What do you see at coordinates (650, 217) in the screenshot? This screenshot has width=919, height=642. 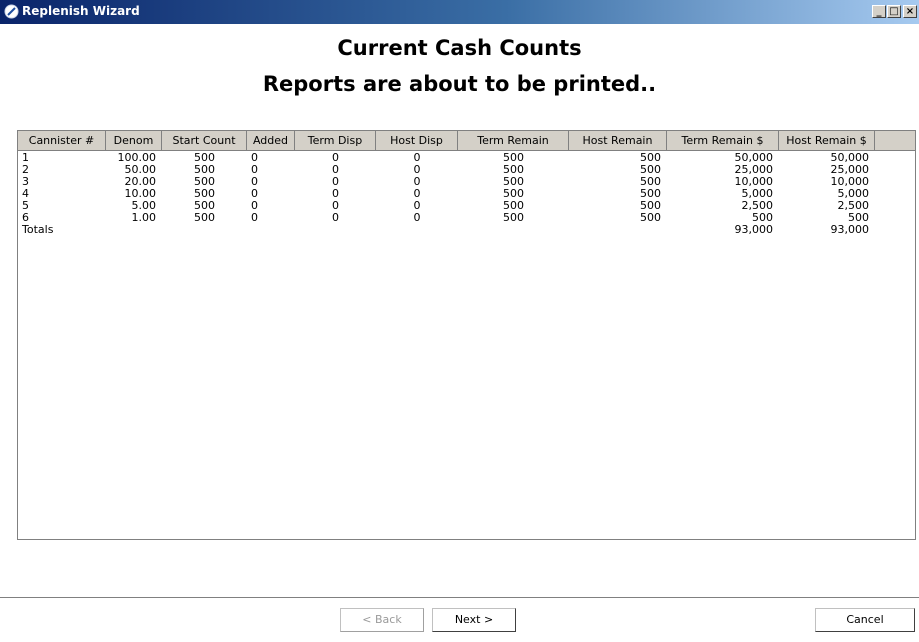 I see `cell-host-remain: 500` at bounding box center [650, 217].